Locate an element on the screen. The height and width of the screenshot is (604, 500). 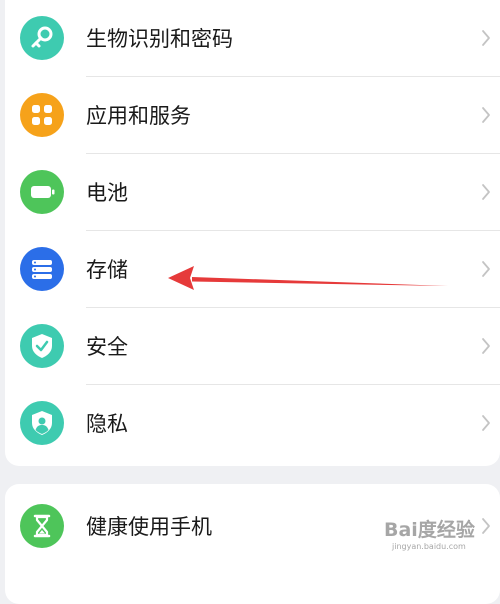
settings-item-storage: 存储 is located at coordinates (252, 269).